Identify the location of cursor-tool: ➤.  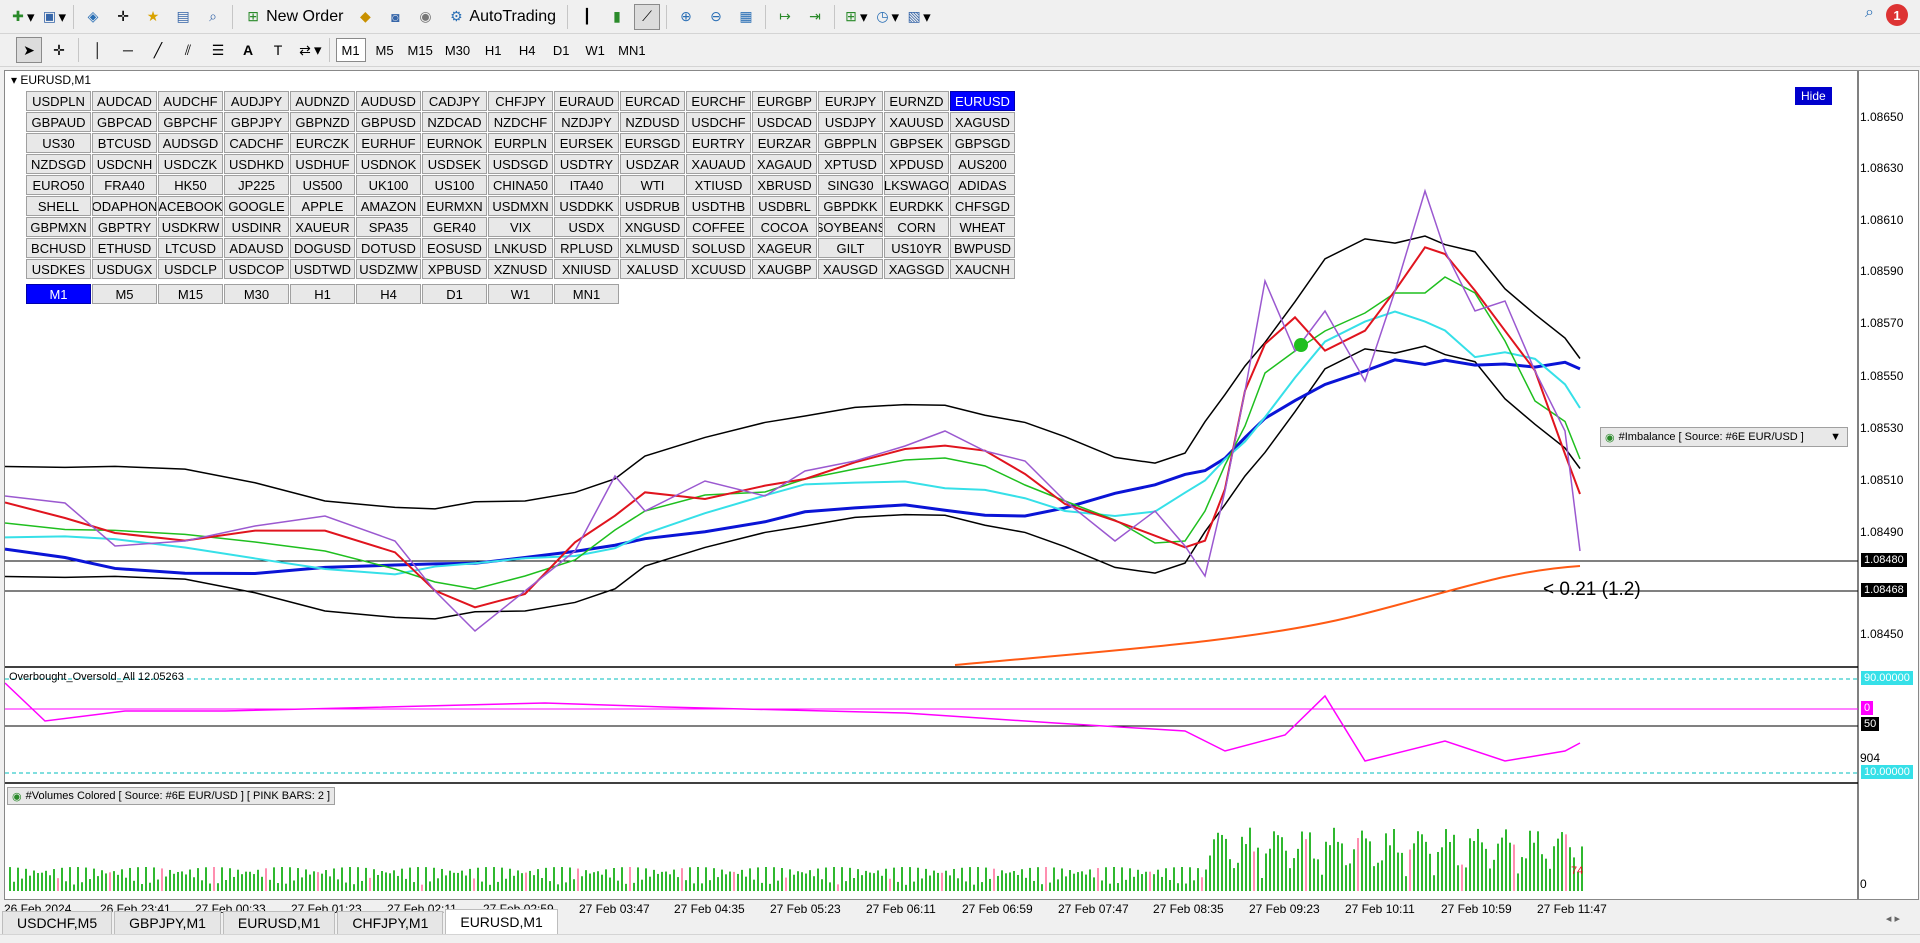
(29, 50).